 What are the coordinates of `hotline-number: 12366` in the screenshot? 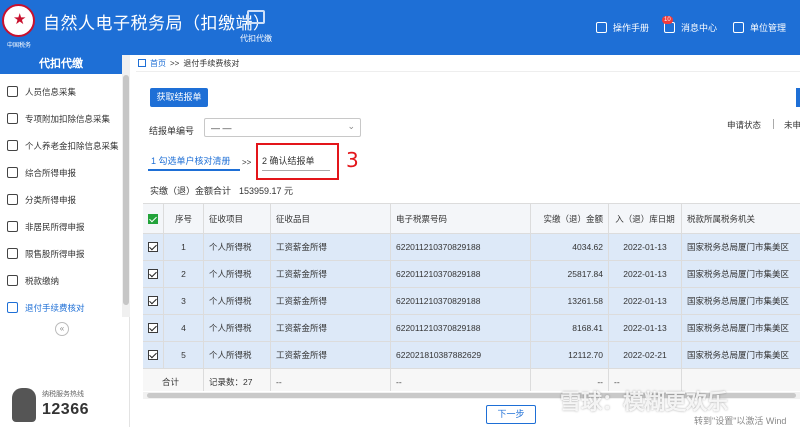 It's located at (65, 409).